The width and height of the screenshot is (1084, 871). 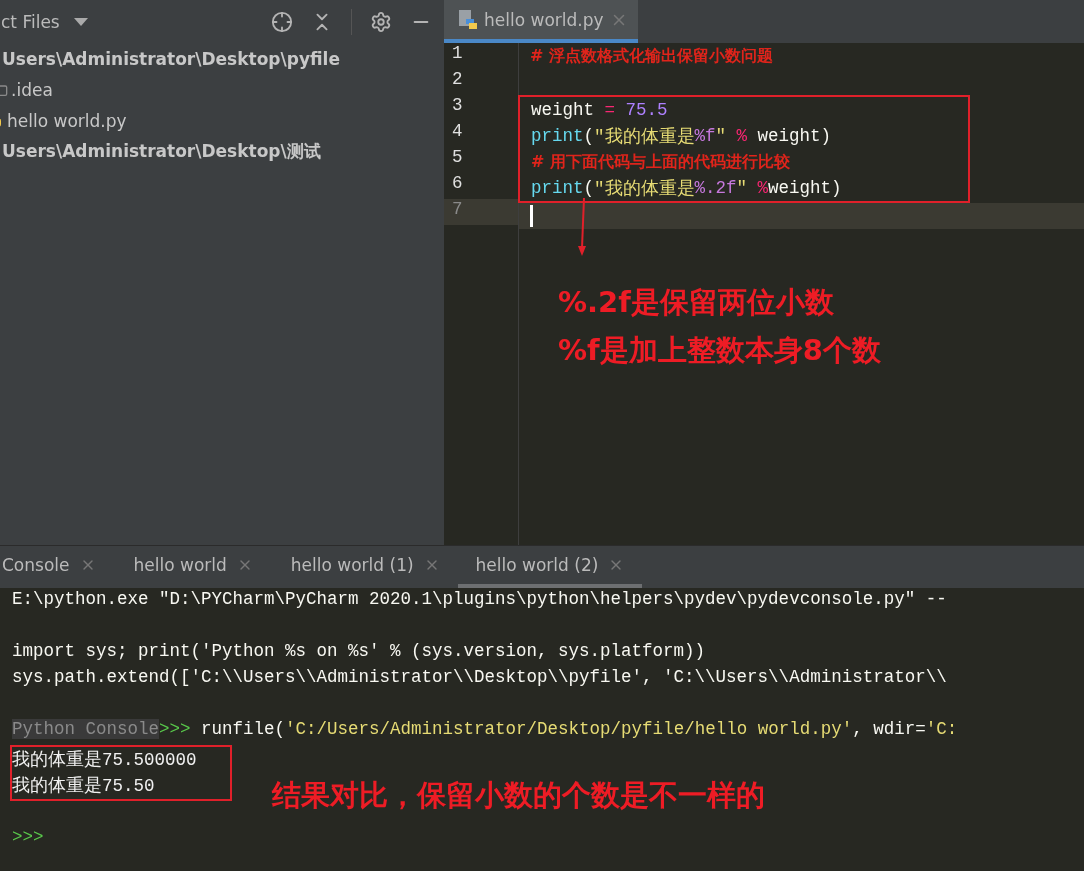 What do you see at coordinates (569, 729) in the screenshot?
I see `code-token: 'C:/Users/Administrator/Desktop/pyfile/hello world.py'` at bounding box center [569, 729].